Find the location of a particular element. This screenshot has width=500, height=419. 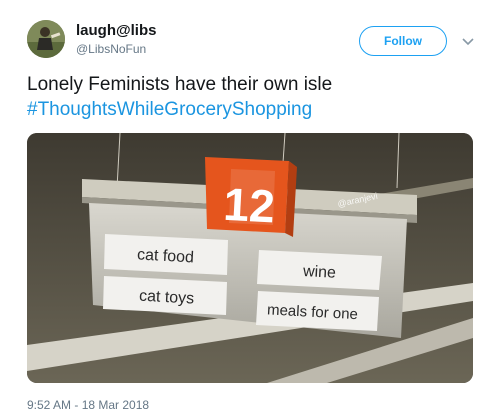

sign-cat-food: cat food is located at coordinates (166, 256).